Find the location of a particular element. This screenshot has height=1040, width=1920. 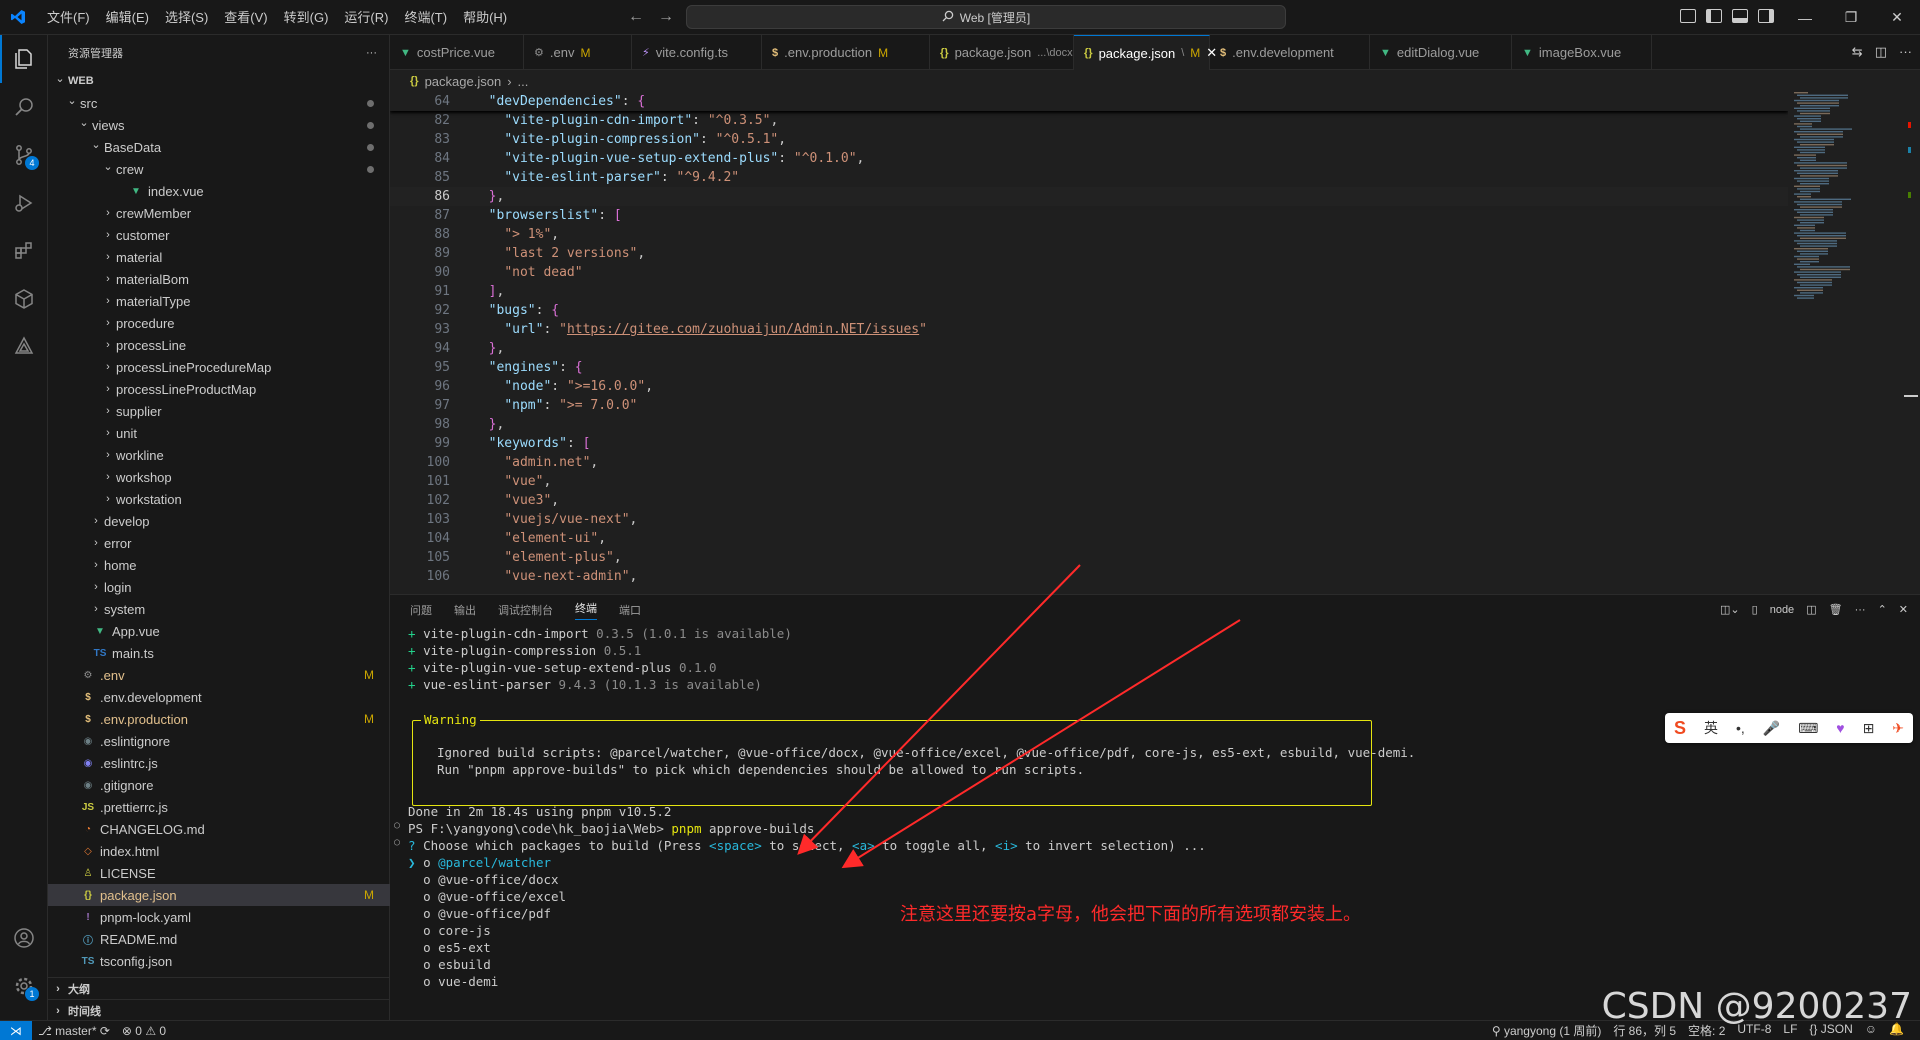

problems-indicator: ⊗ 0 ⚠ 0 is located at coordinates (144, 1031).